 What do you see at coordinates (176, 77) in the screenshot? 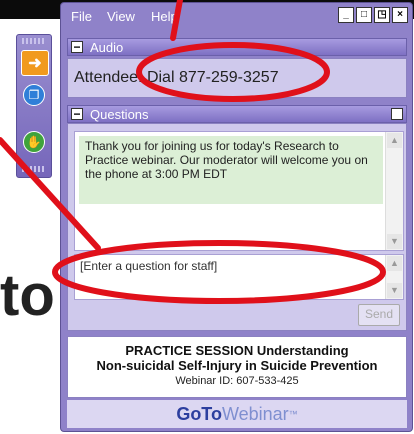
I see `audio-info: Attendee: Dial 877-259-3257` at bounding box center [176, 77].